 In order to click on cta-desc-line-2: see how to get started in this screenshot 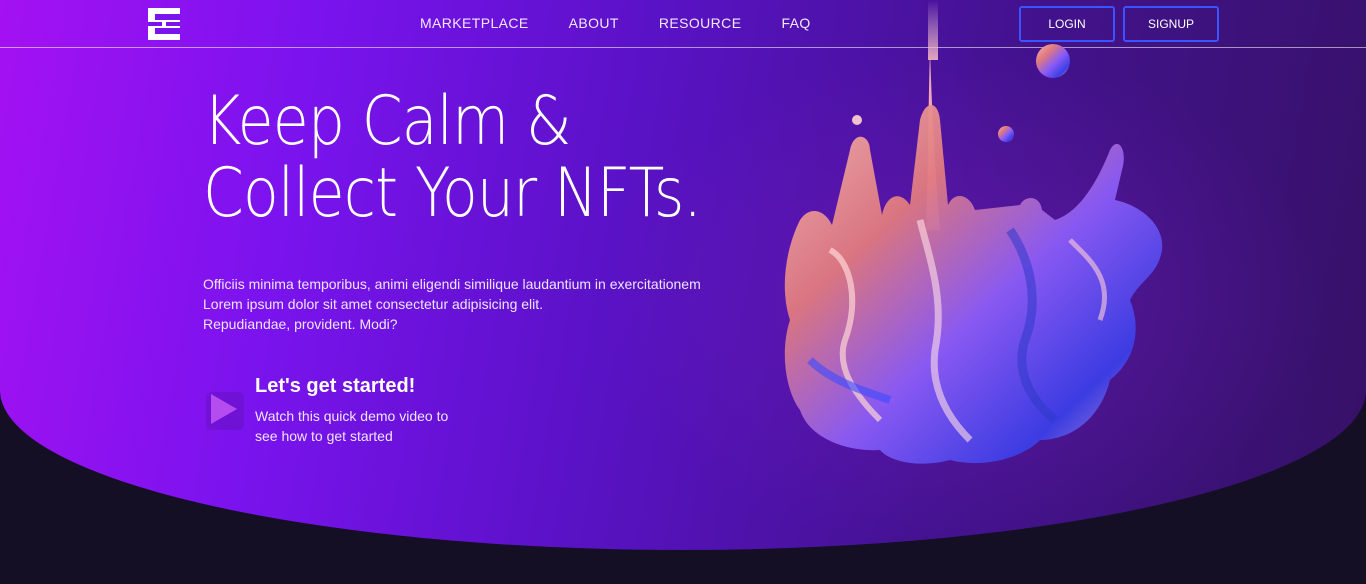, I will do `click(324, 436)`.